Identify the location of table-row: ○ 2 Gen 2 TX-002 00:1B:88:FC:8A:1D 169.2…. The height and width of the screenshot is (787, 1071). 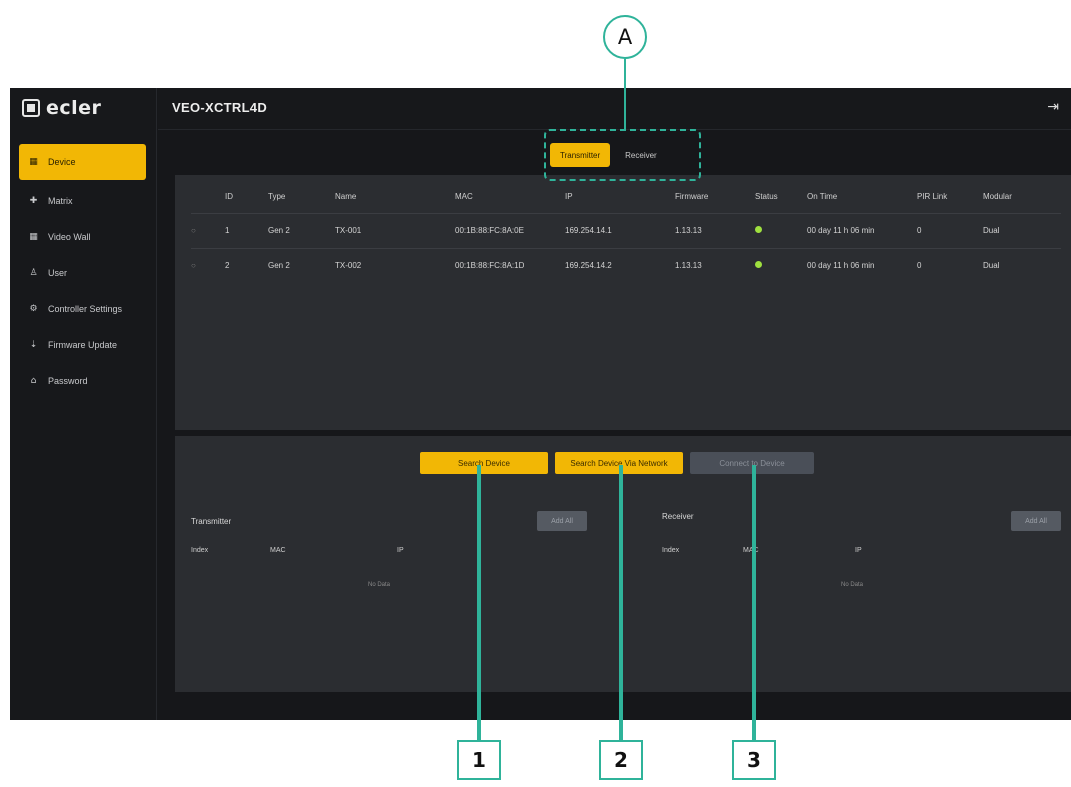
(626, 265).